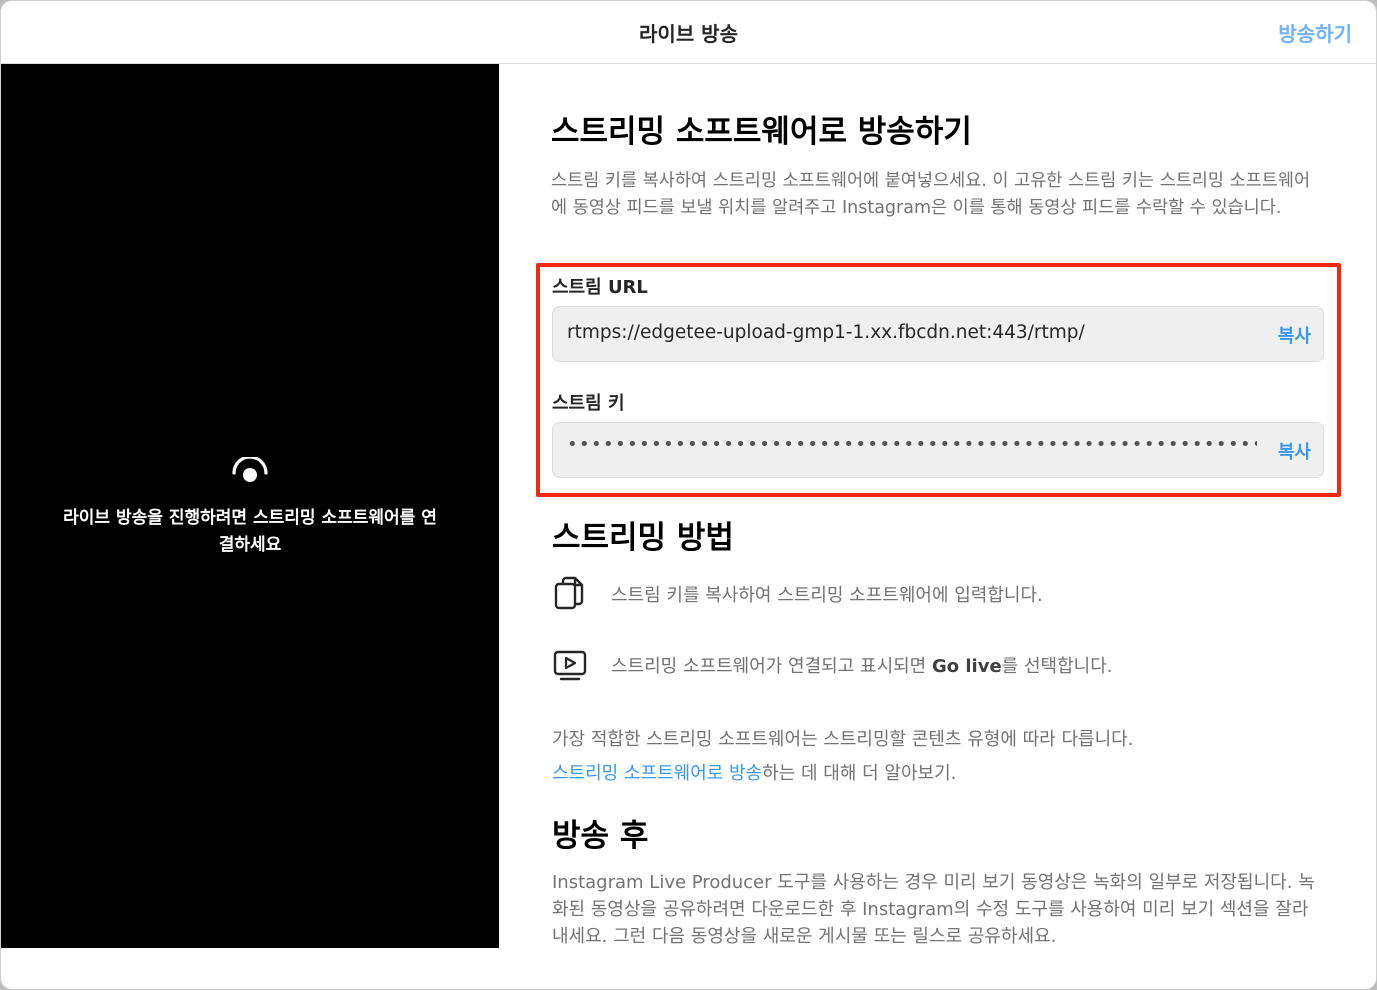 Image resolution: width=1377 pixels, height=990 pixels. I want to click on step-go-live-before: 스트리밍 소프트웨어가 연결되고 표시되면, so click(771, 666).